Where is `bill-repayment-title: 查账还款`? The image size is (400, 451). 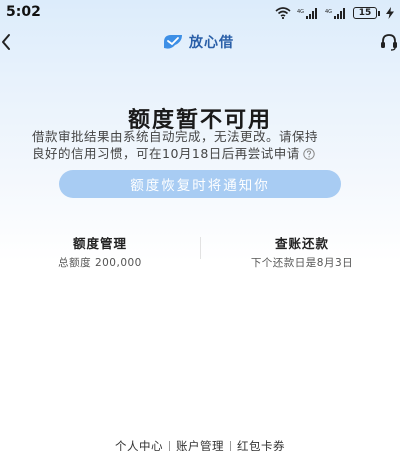 bill-repayment-title: 查账还款 is located at coordinates (301, 243).